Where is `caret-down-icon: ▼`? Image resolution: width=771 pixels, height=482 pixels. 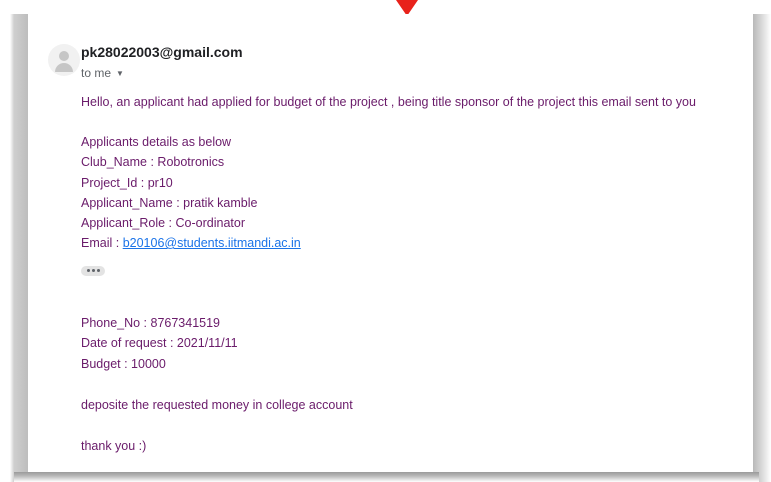
caret-down-icon: ▼ is located at coordinates (120, 73).